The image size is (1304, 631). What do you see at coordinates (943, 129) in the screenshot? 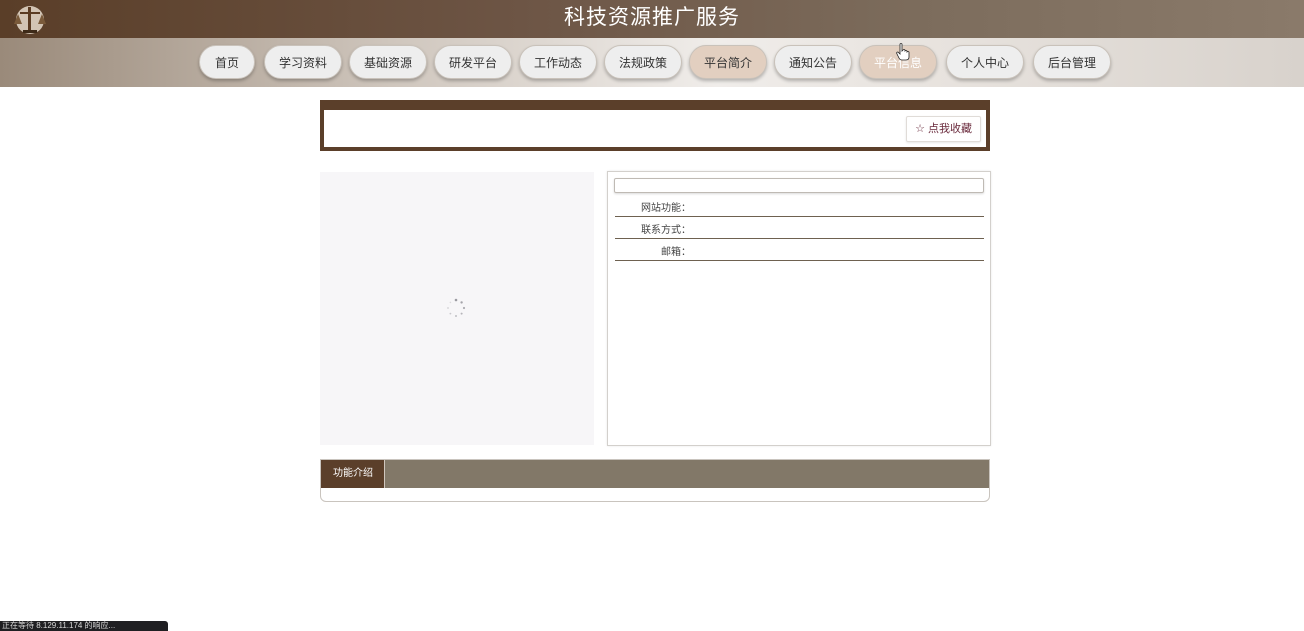
I see `favorite-button: ☆ 点我收藏` at bounding box center [943, 129].